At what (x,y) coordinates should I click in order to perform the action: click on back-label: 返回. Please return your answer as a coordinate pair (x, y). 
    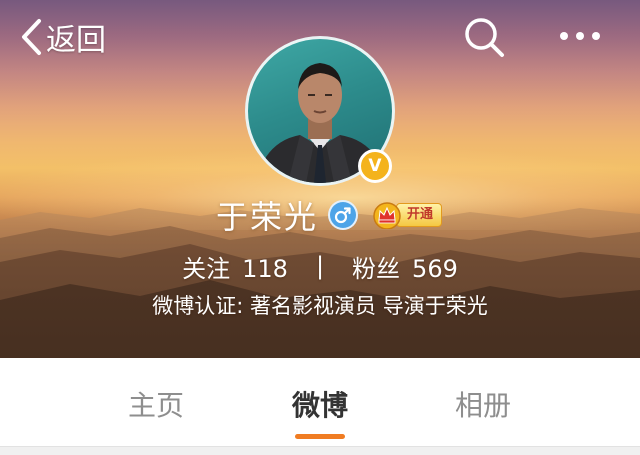
    Looking at the image, I should click on (76, 40).